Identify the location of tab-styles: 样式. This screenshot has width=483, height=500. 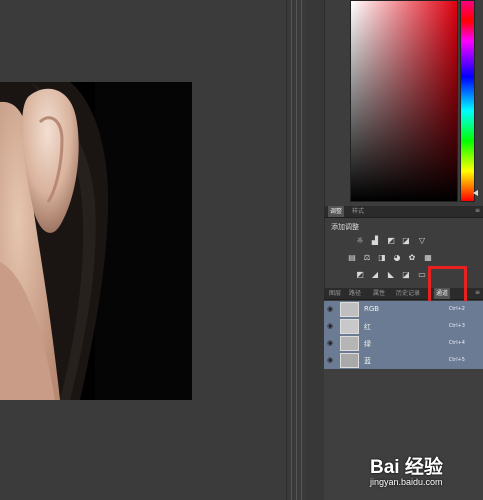
(358, 211).